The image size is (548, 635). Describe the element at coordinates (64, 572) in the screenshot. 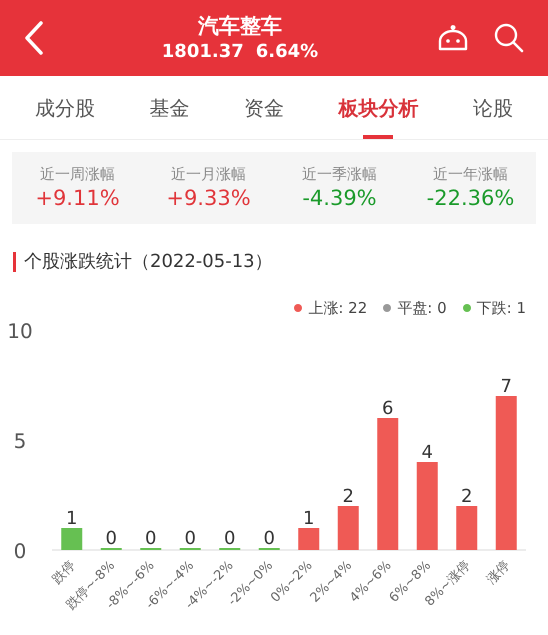

I see `category-label: 跌停` at that location.